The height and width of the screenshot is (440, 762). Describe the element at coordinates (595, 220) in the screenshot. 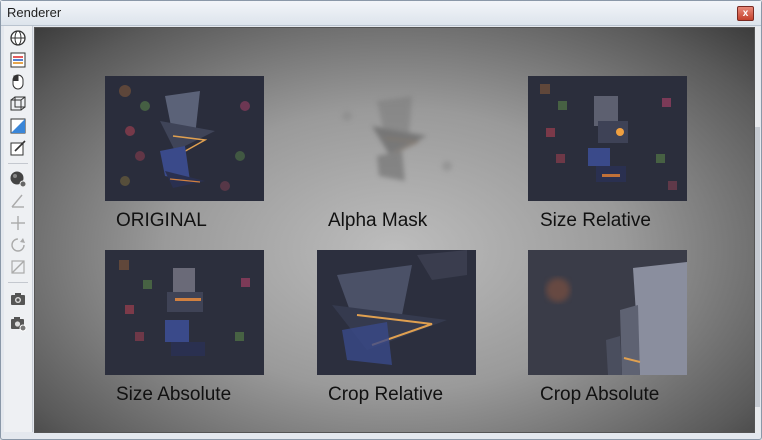

I see `panel-label-size-relative: Size Relative` at that location.